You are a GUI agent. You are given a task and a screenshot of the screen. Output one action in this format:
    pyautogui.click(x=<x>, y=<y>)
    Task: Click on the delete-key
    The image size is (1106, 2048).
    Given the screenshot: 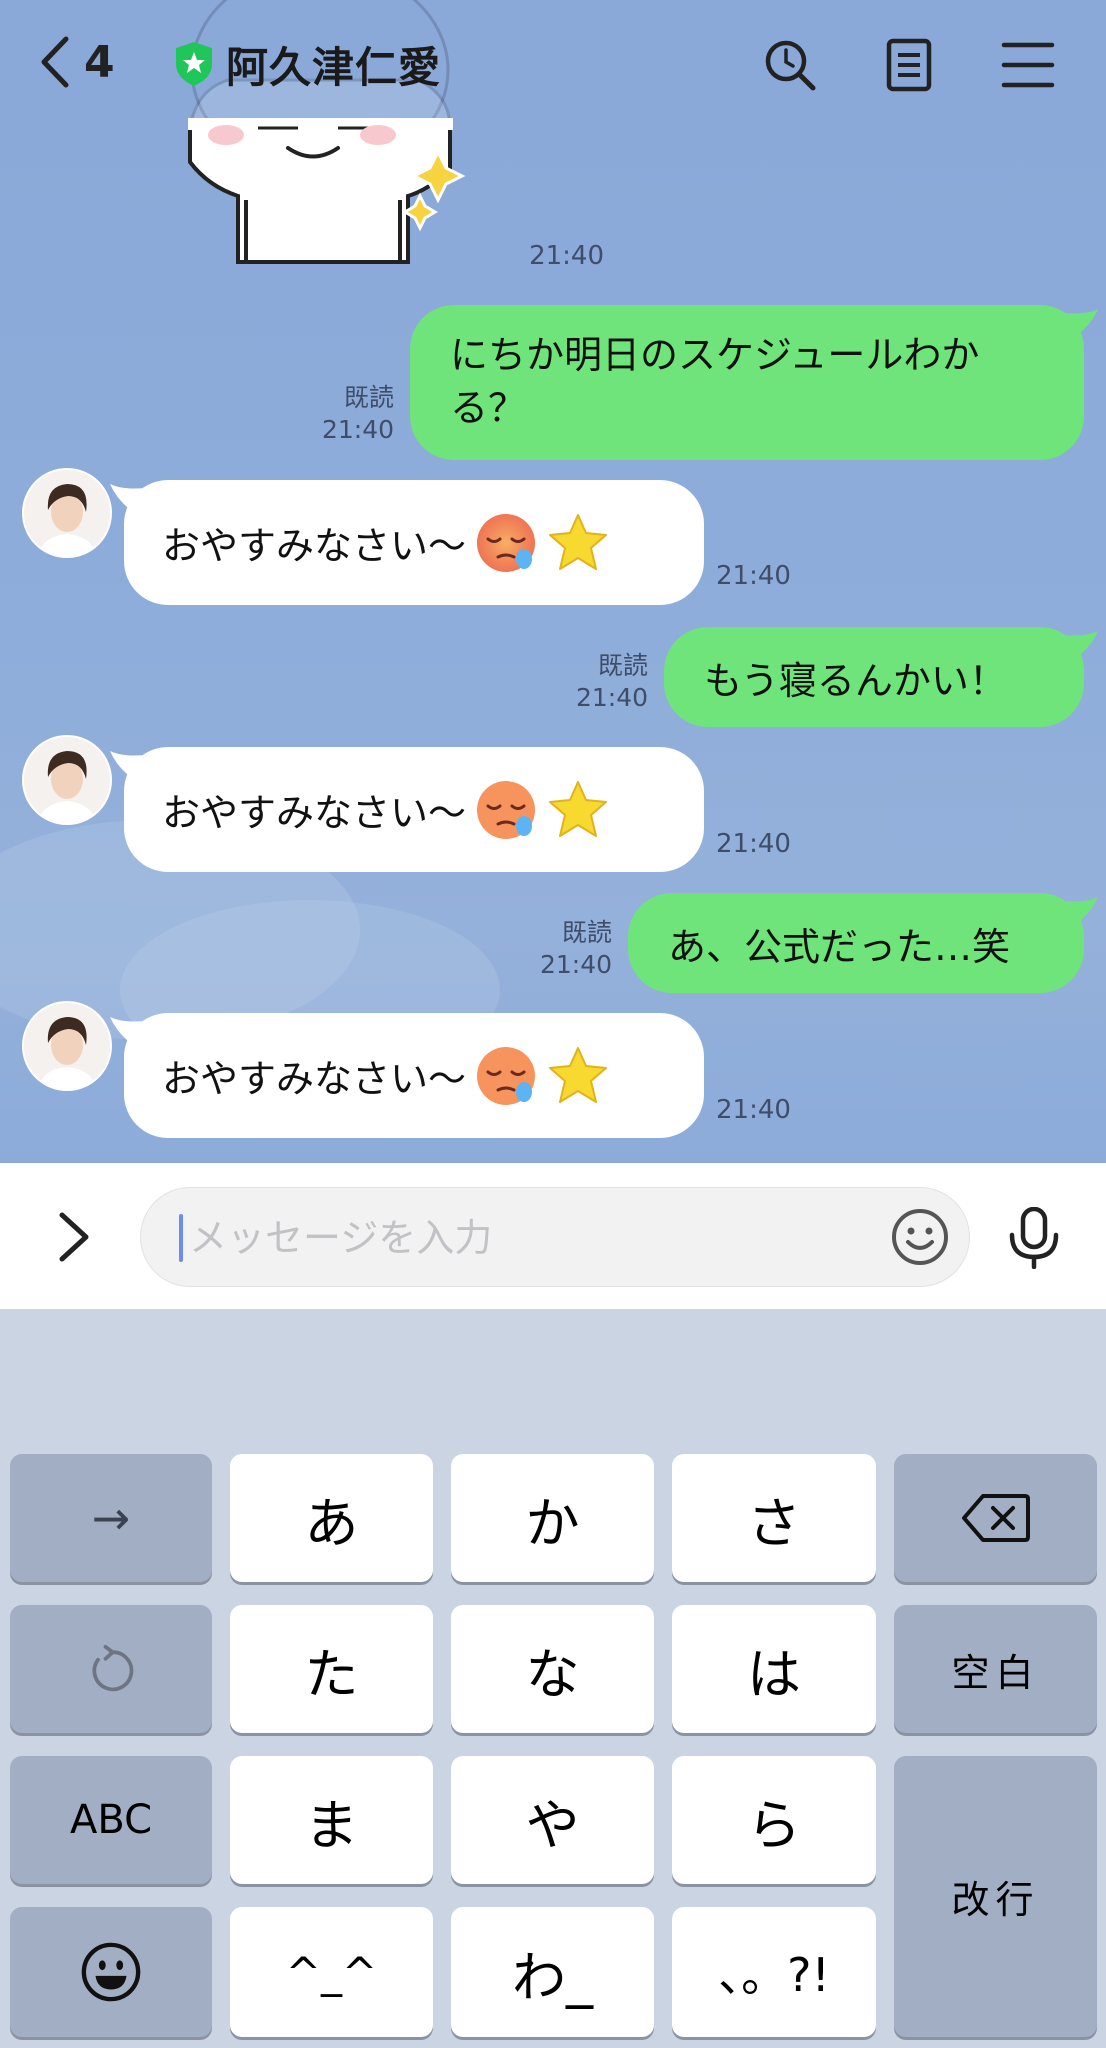 What is the action you would take?
    pyautogui.click(x=995, y=1518)
    